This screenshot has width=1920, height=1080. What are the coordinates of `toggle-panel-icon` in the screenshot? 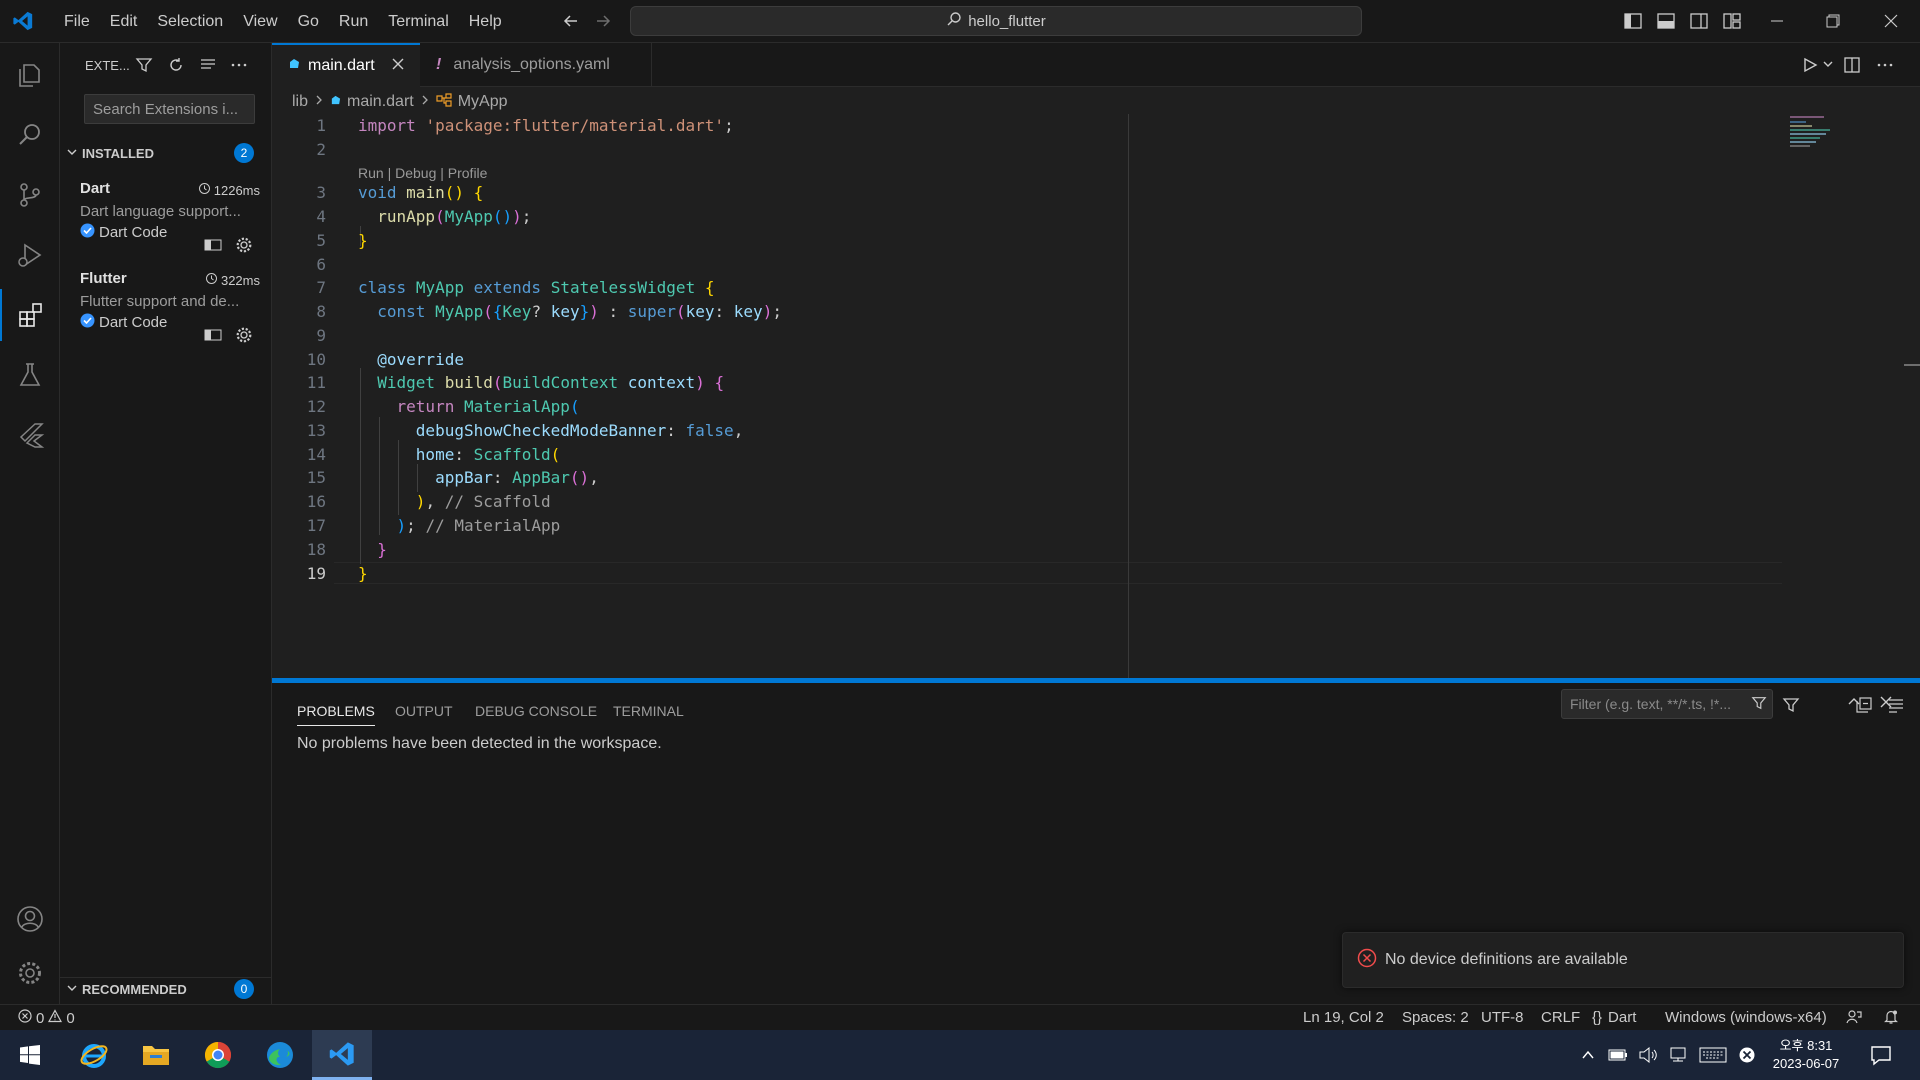 It's located at (1666, 21).